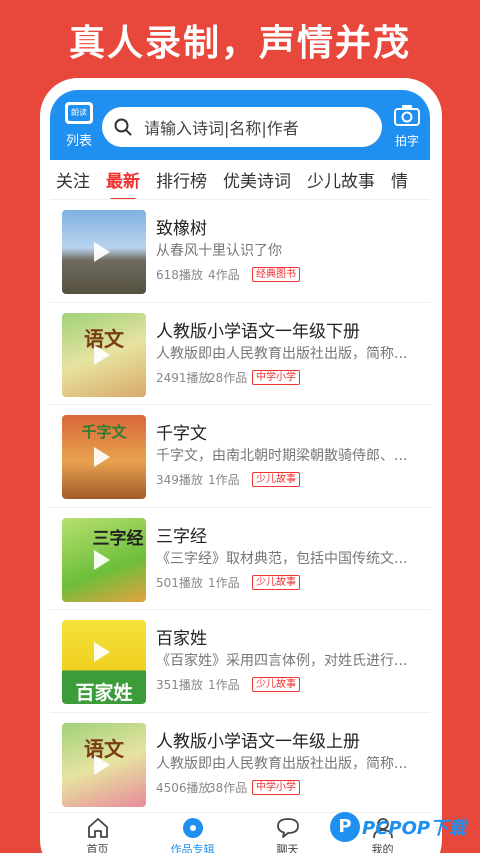  I want to click on item-title: 三字经, so click(181, 536).